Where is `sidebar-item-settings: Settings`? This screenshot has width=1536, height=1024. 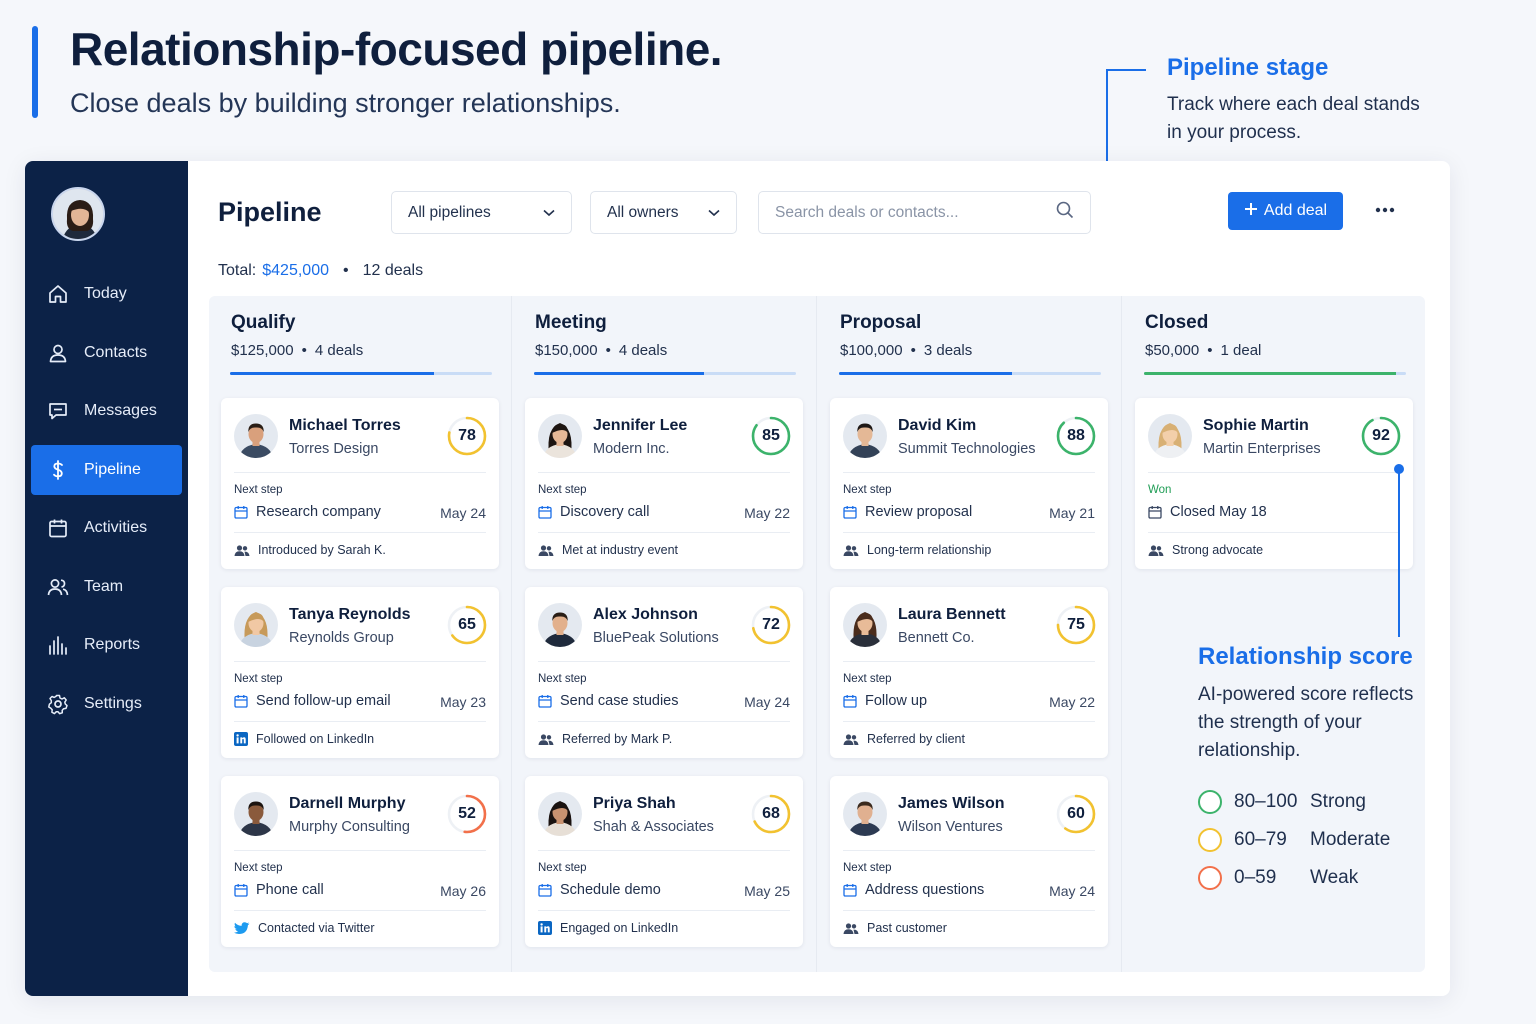
sidebar-item-settings: Settings is located at coordinates (106, 704).